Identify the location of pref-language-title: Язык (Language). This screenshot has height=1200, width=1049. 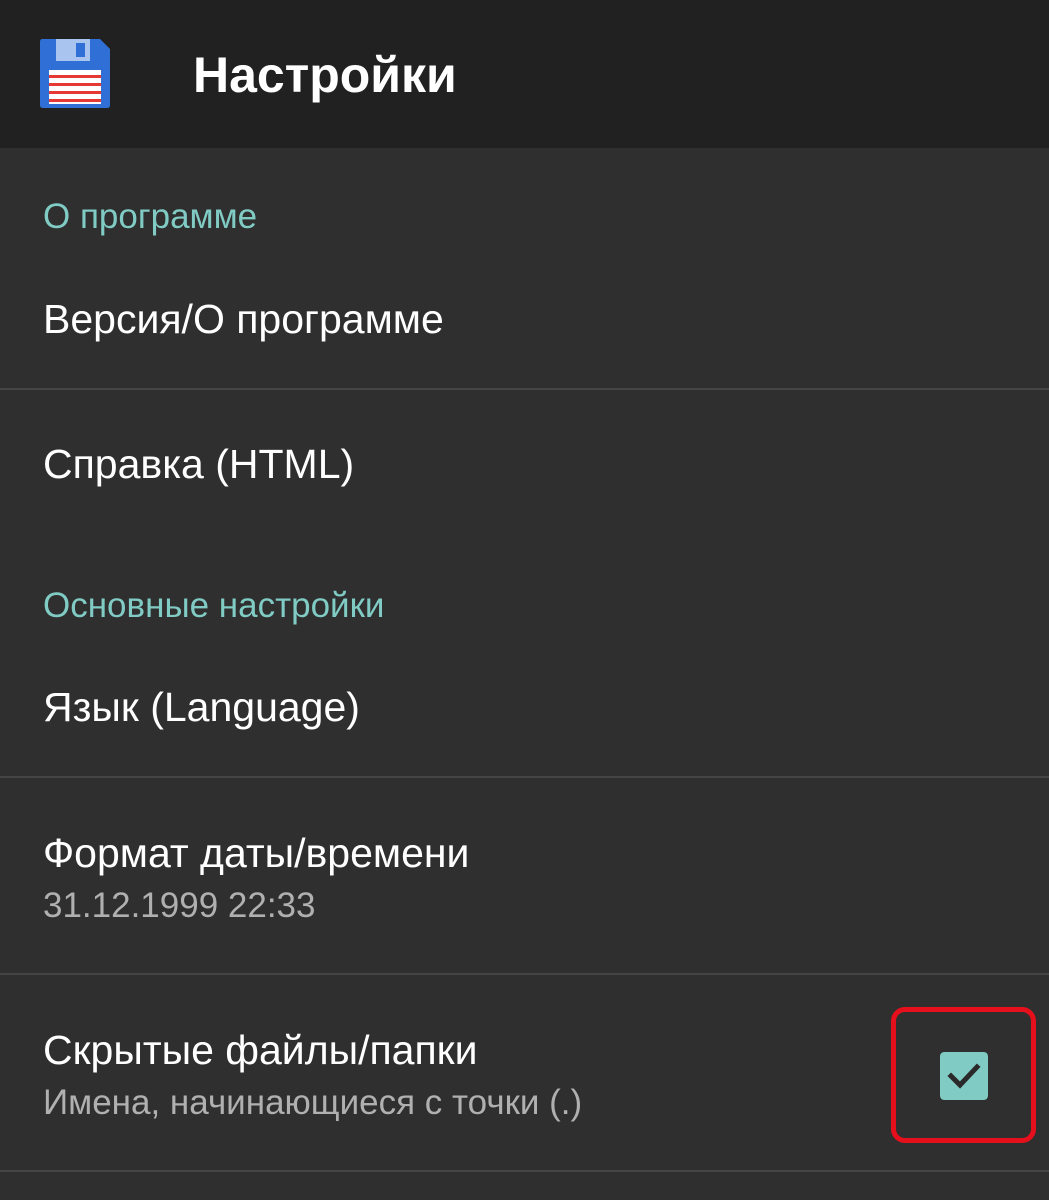
(201, 707).